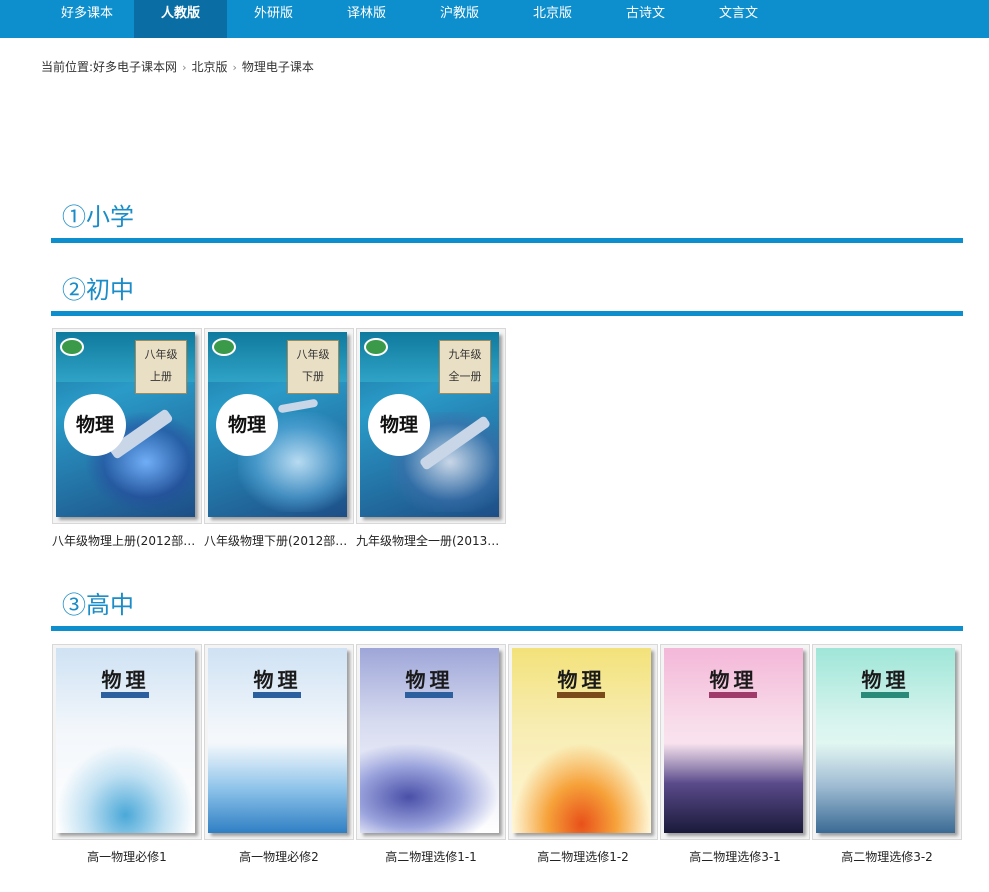  Describe the element at coordinates (98, 605) in the screenshot. I see `section-senior-title: ③高中` at that location.